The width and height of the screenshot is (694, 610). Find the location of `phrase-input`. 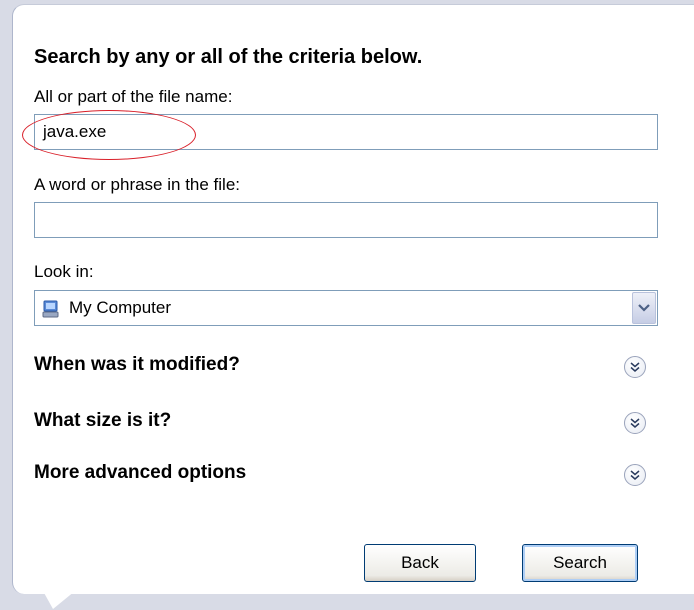

phrase-input is located at coordinates (346, 220).